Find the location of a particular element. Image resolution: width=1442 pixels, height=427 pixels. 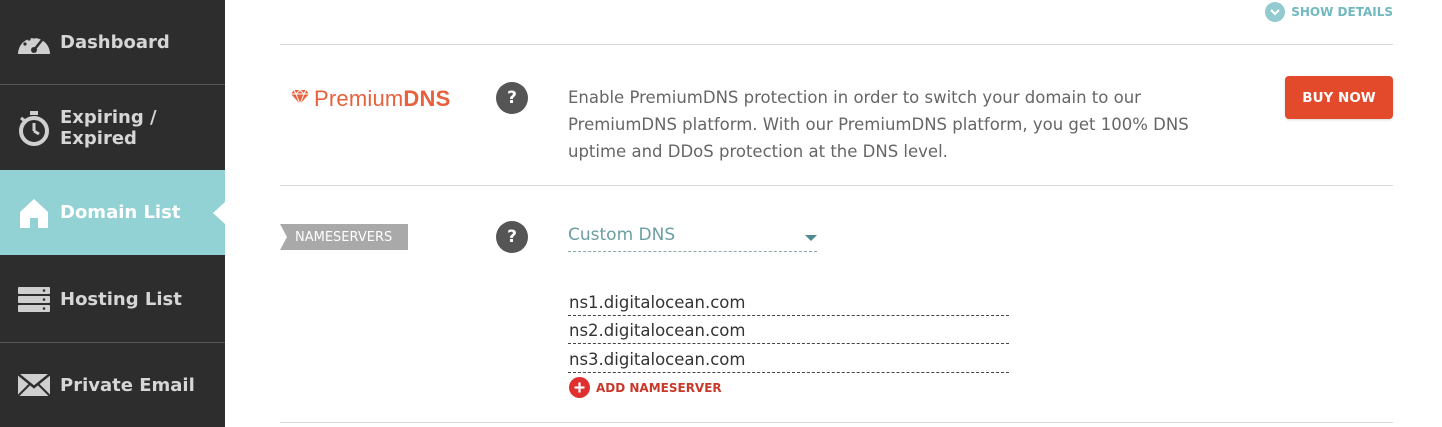

logo-text-light: Premium is located at coordinates (359, 98).